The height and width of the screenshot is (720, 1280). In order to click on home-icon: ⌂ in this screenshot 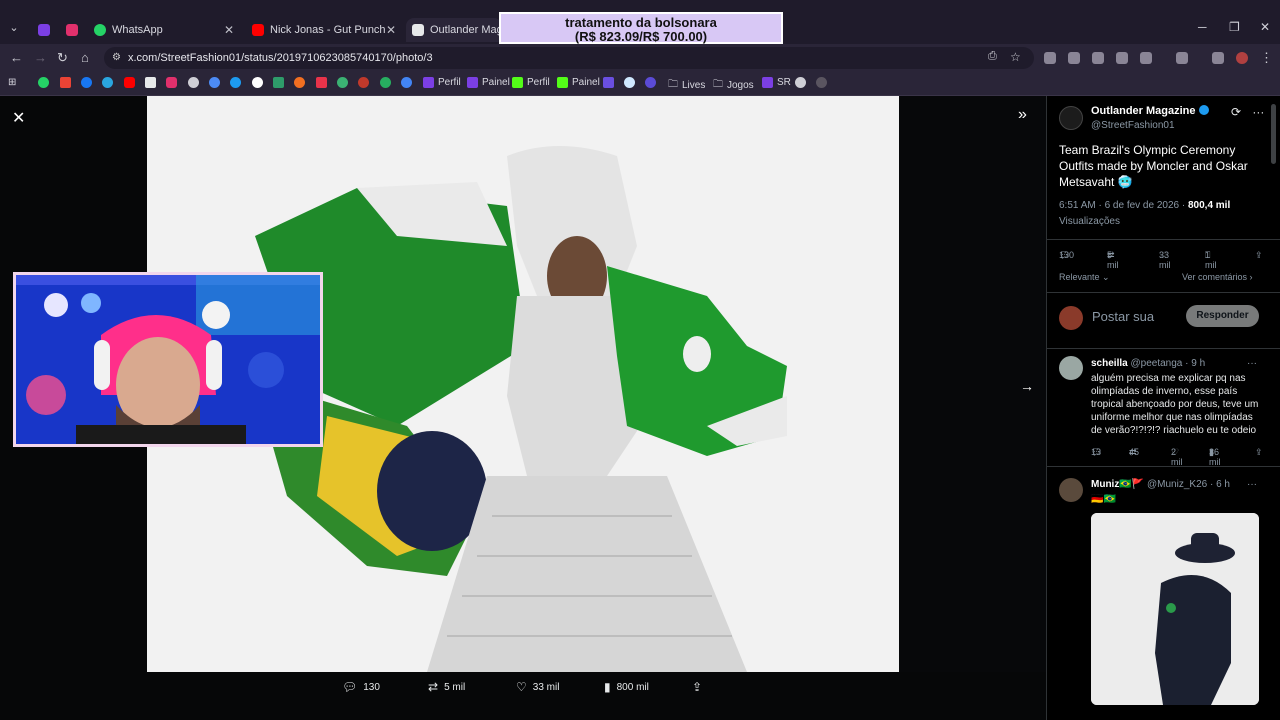, I will do `click(85, 57)`.